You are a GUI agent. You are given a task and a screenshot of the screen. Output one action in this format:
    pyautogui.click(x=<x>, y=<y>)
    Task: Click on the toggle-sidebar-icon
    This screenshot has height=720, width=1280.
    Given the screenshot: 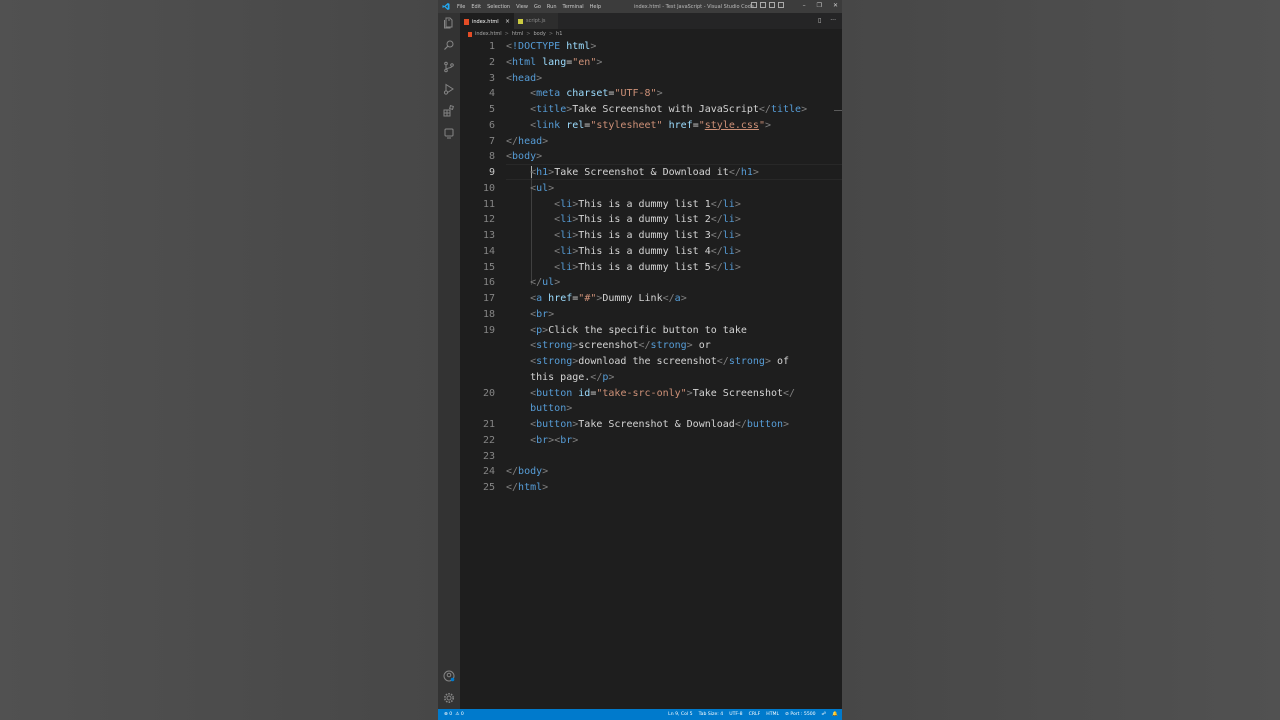 What is the action you would take?
    pyautogui.click(x=754, y=5)
    